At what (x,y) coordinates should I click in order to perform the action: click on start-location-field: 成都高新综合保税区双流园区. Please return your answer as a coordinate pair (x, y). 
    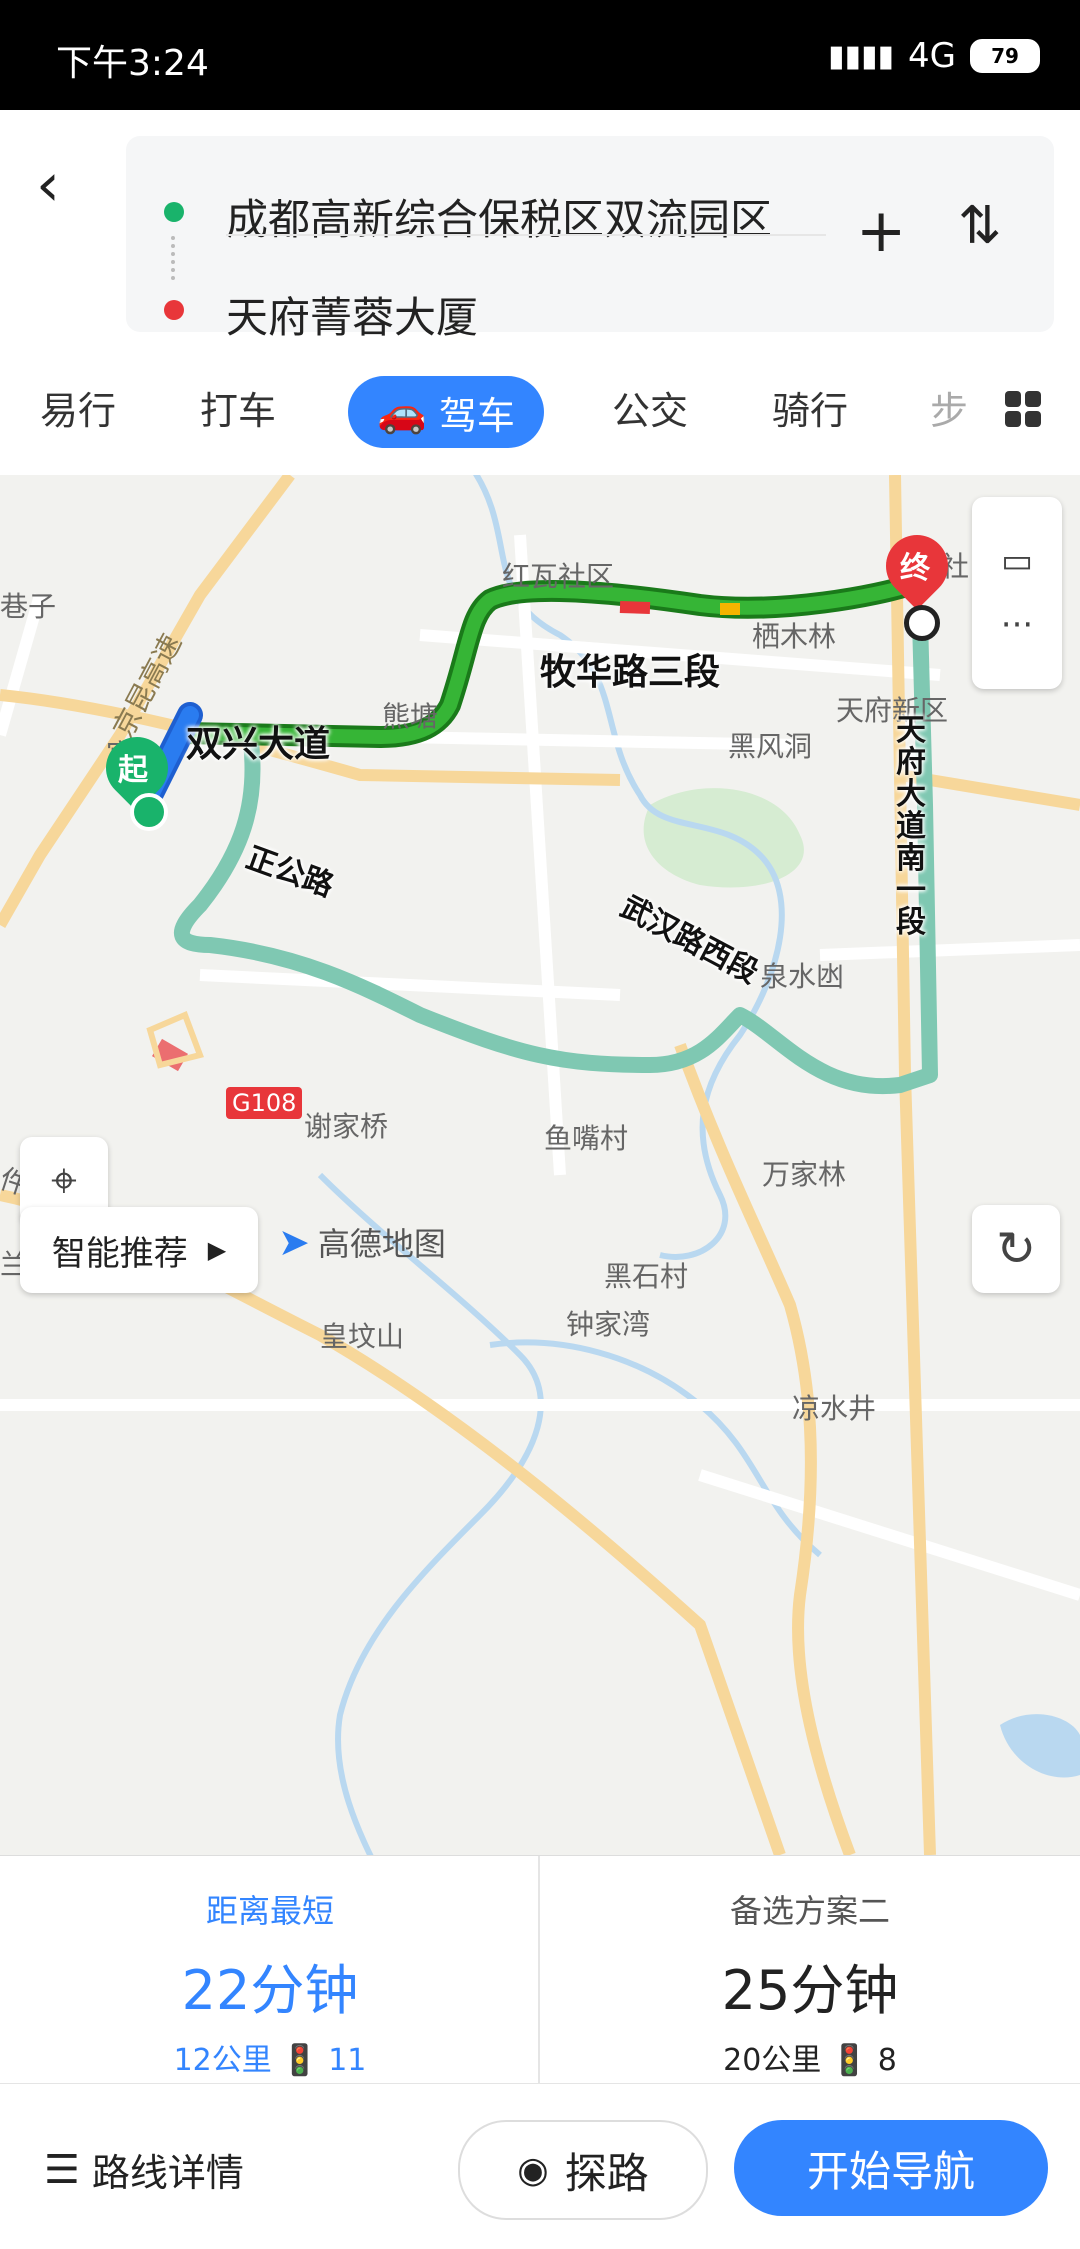
    Looking at the image, I should click on (499, 216).